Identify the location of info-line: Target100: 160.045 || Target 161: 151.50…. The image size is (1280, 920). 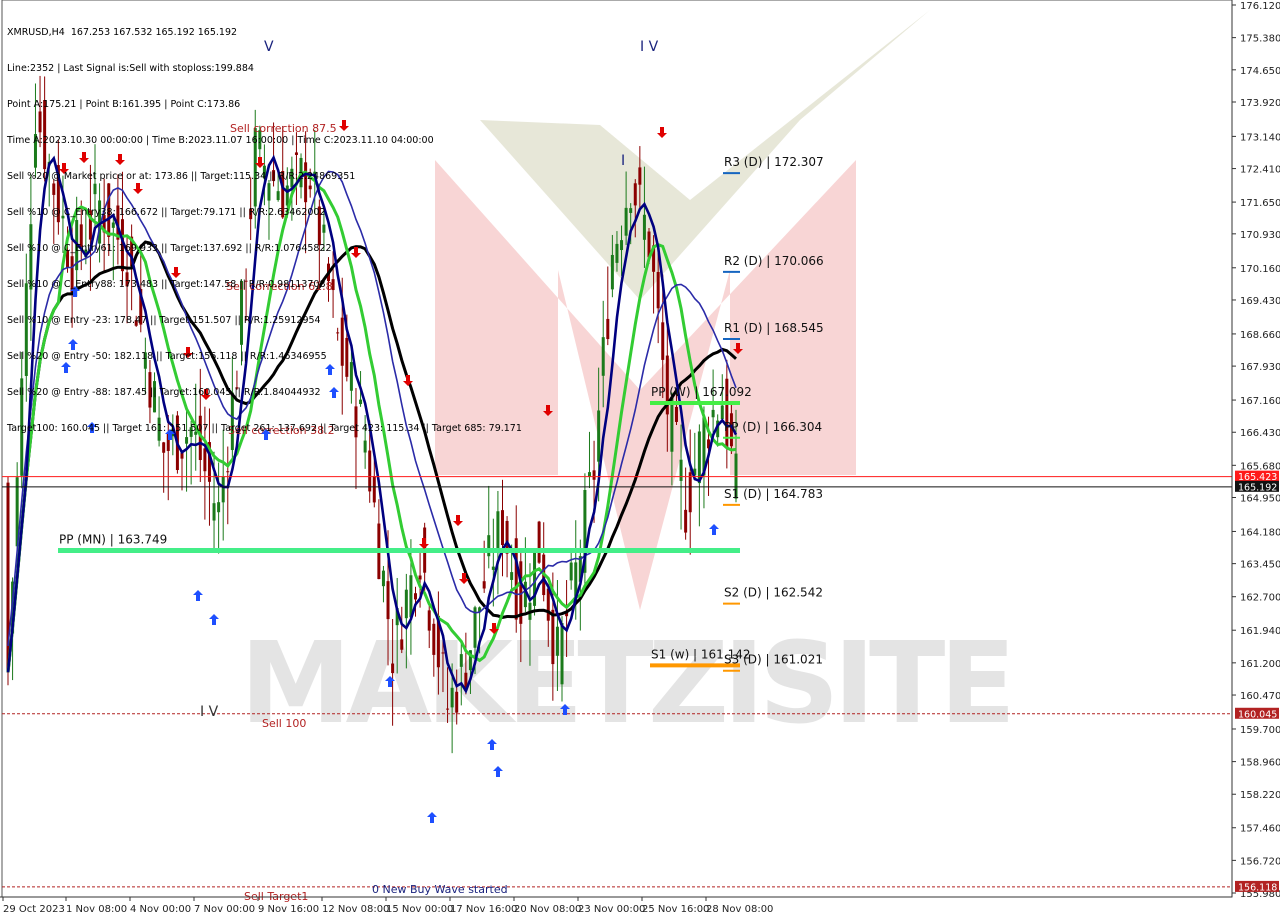
(264, 428).